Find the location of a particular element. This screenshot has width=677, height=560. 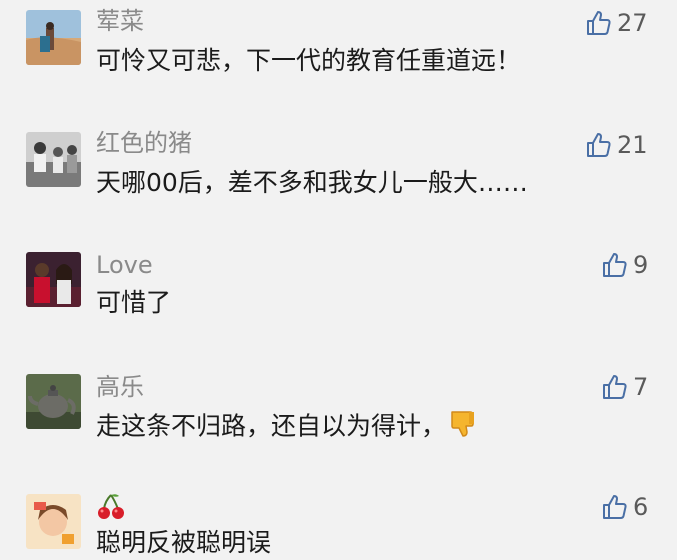

desert-person-avatar-icon is located at coordinates (53, 37).